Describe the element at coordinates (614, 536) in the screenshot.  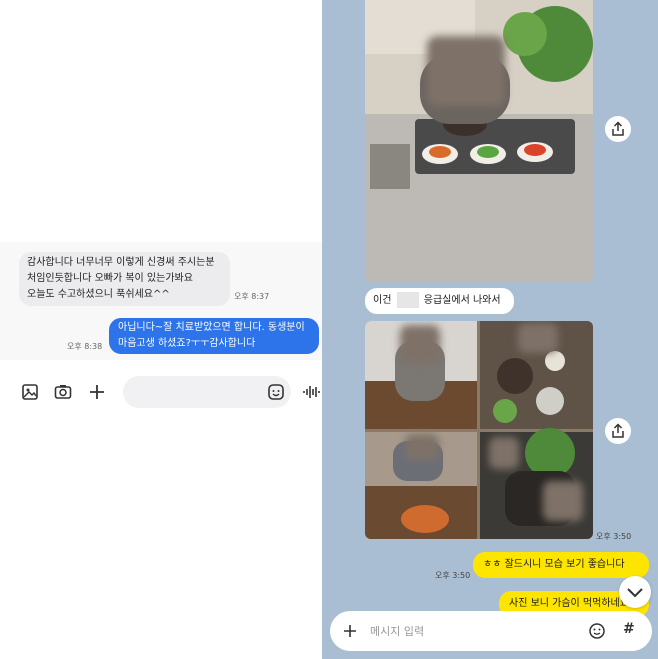
I see `photos-time: 오후 3:50` at that location.